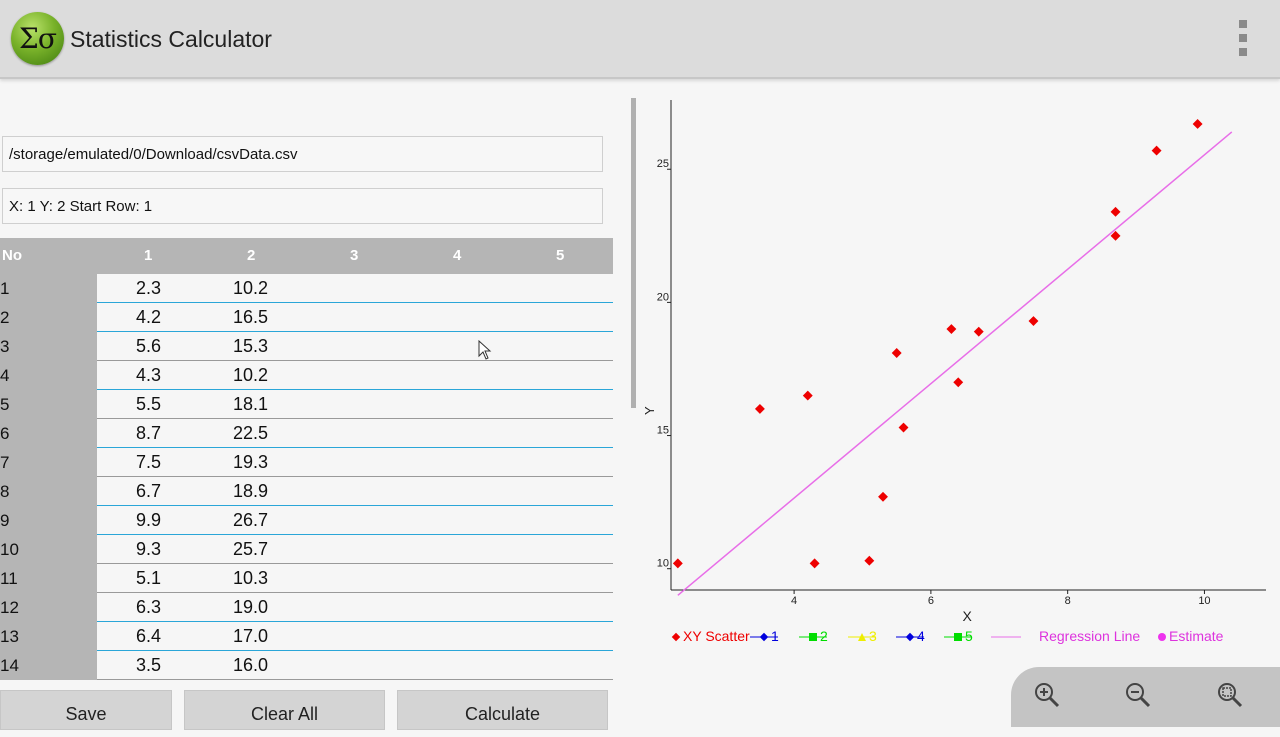 Image resolution: width=1280 pixels, height=737 pixels. What do you see at coordinates (306, 256) in the screenshot?
I see `table-header: No 1 2 3 4 5` at bounding box center [306, 256].